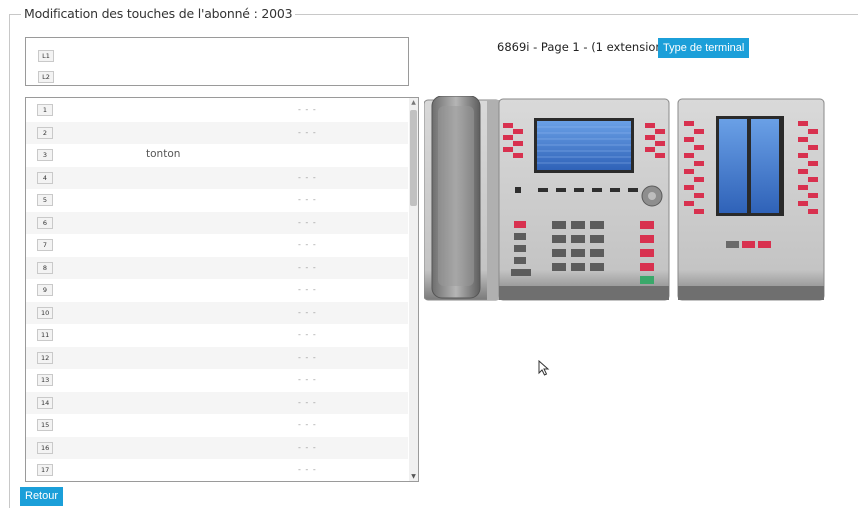 This screenshot has width=858, height=508. I want to click on key-number-badge: 4, so click(45, 177).